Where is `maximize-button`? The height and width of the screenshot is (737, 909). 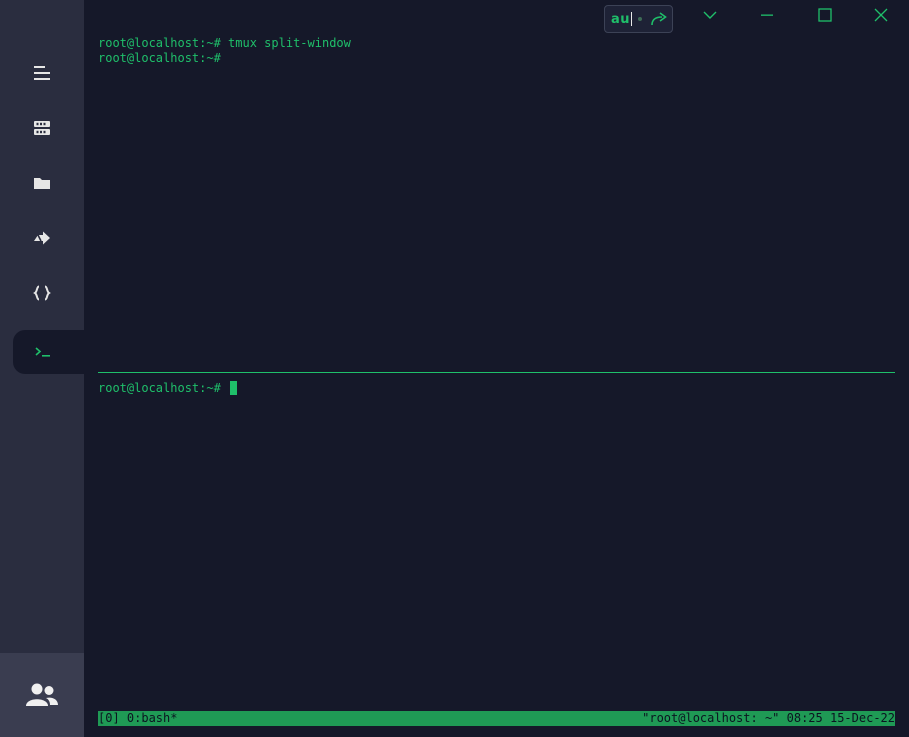
maximize-button is located at coordinates (825, 15).